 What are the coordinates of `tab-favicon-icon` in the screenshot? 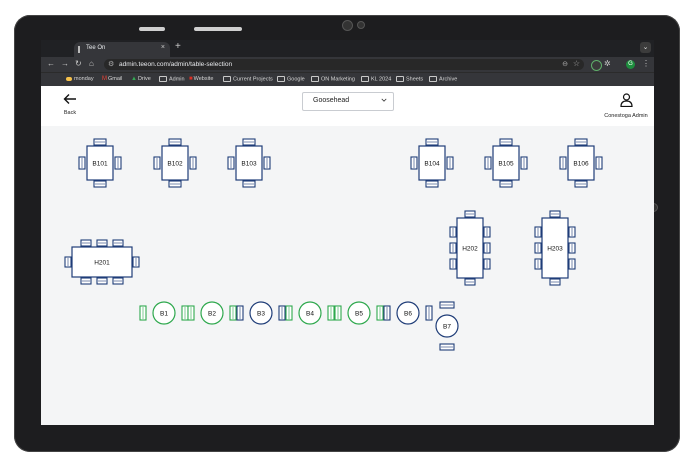 It's located at (82, 49).